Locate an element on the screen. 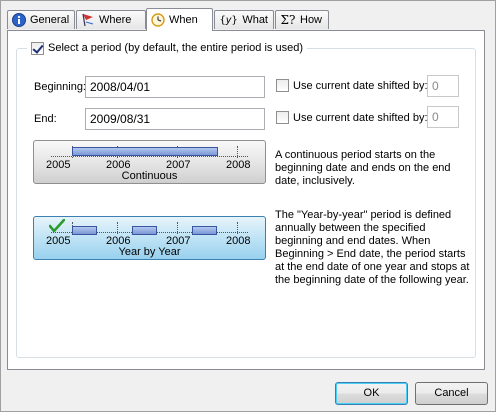 Image resolution: width=496 pixels, height=412 pixels. cancel-button: Cancel is located at coordinates (451, 393).